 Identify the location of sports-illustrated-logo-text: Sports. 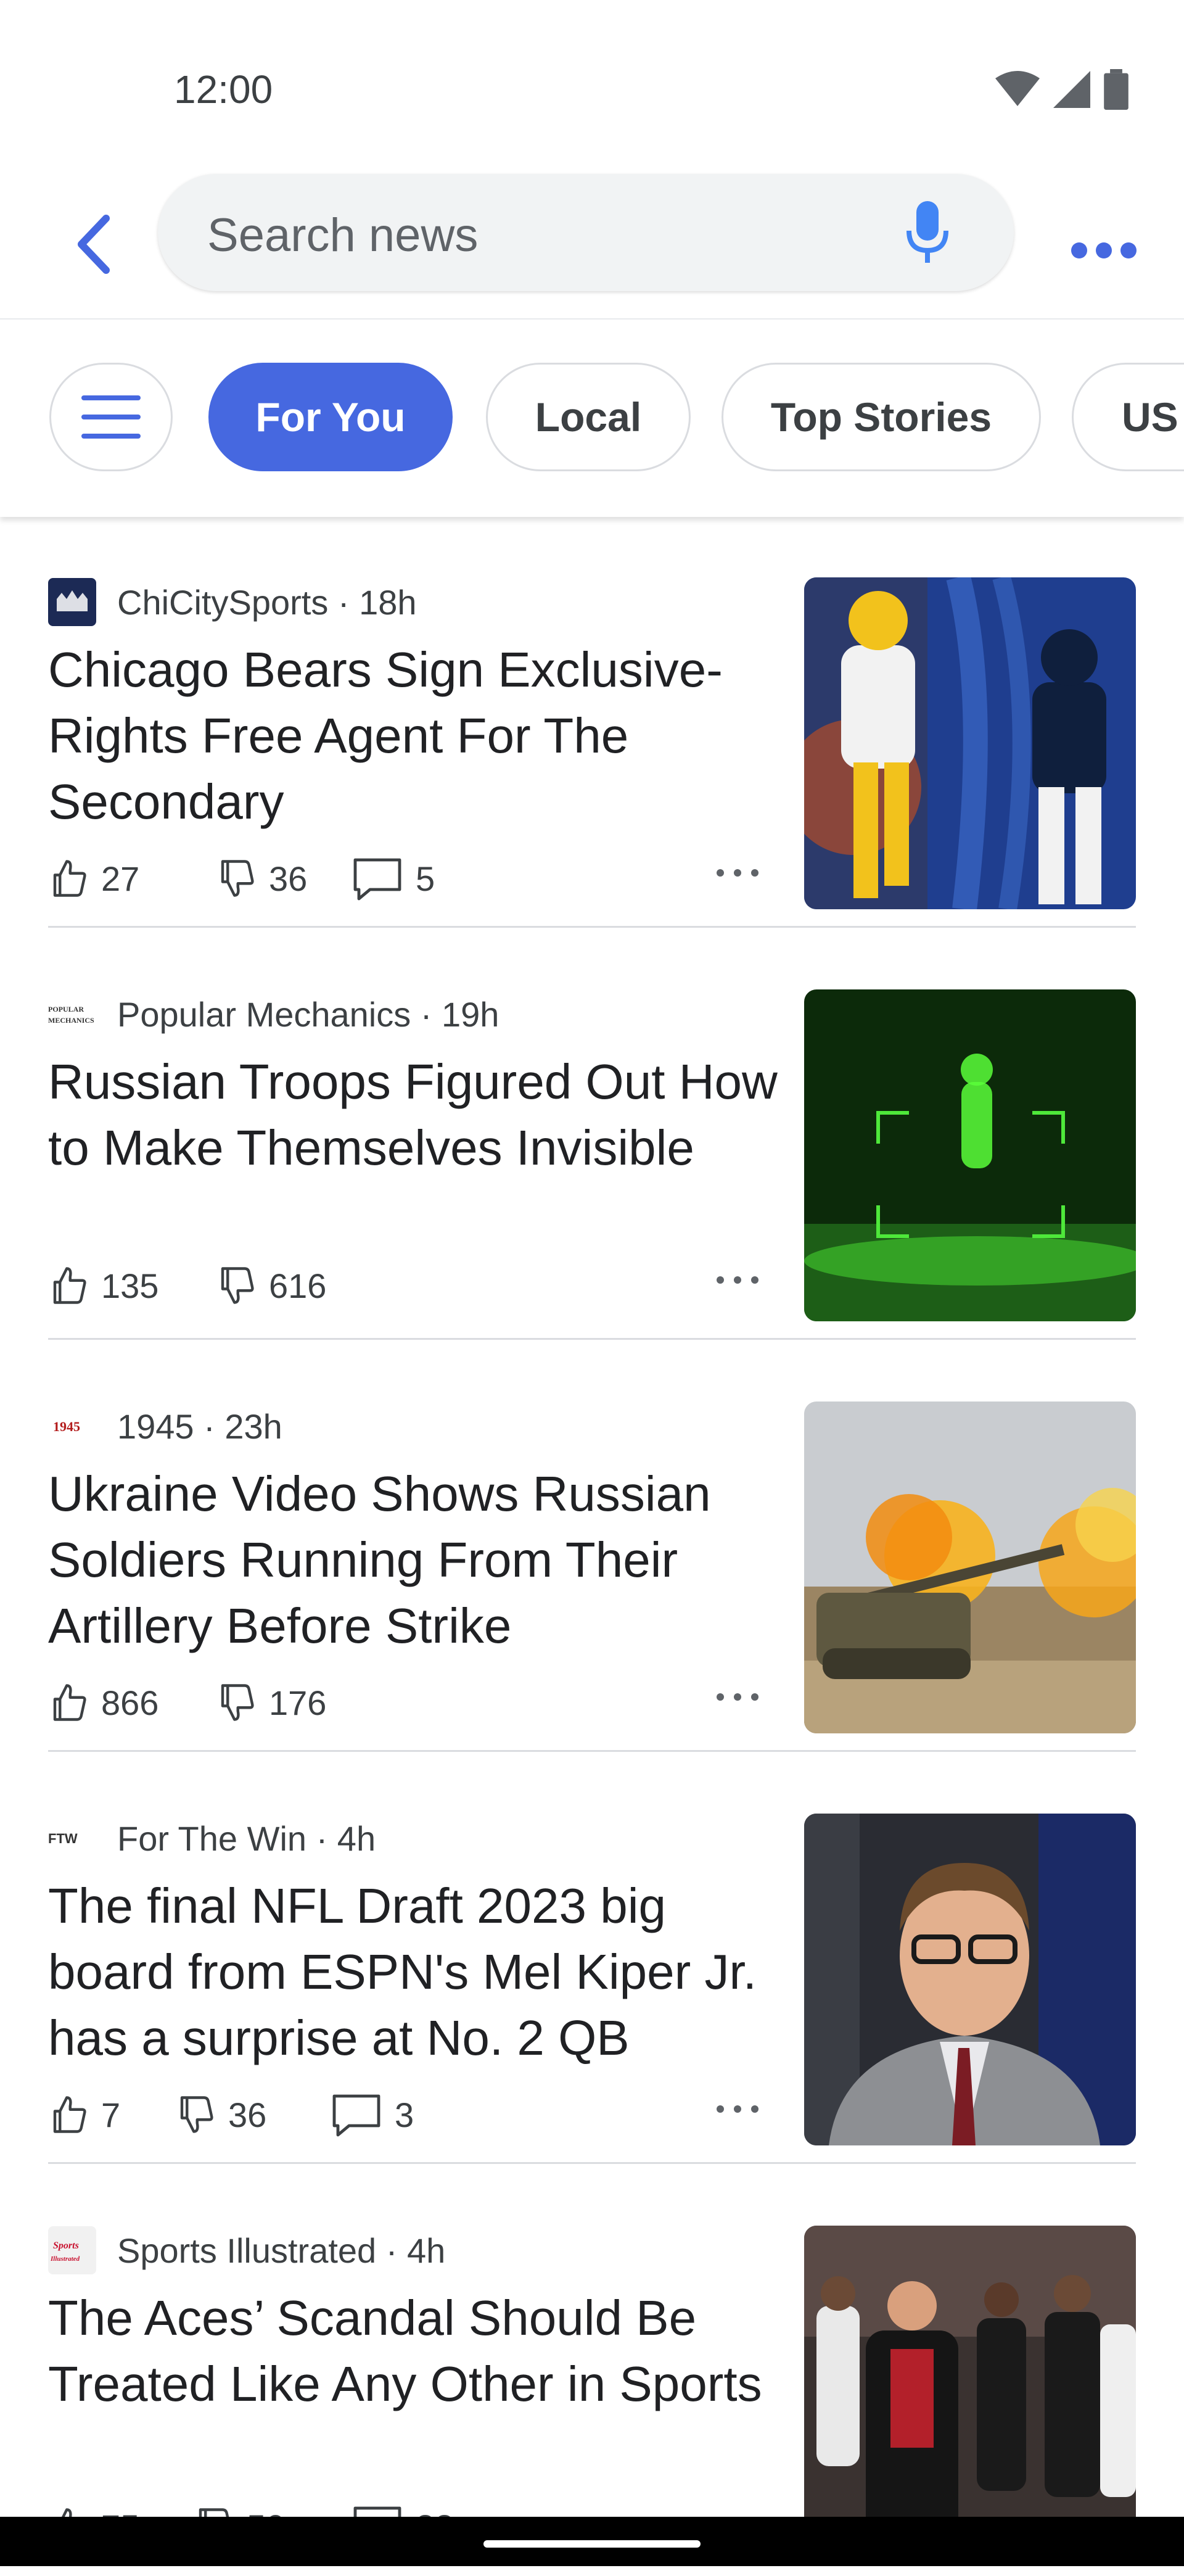
(66, 2245).